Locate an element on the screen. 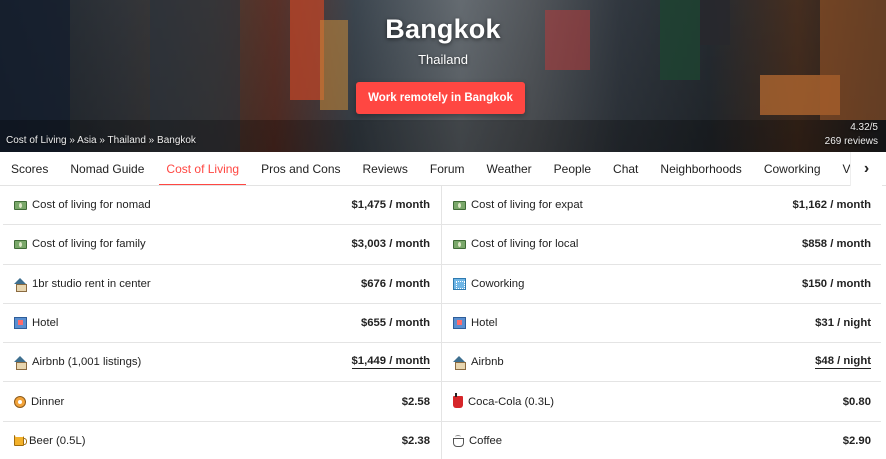  rating-summary: 4.32/5 269 reviews is located at coordinates (851, 135).